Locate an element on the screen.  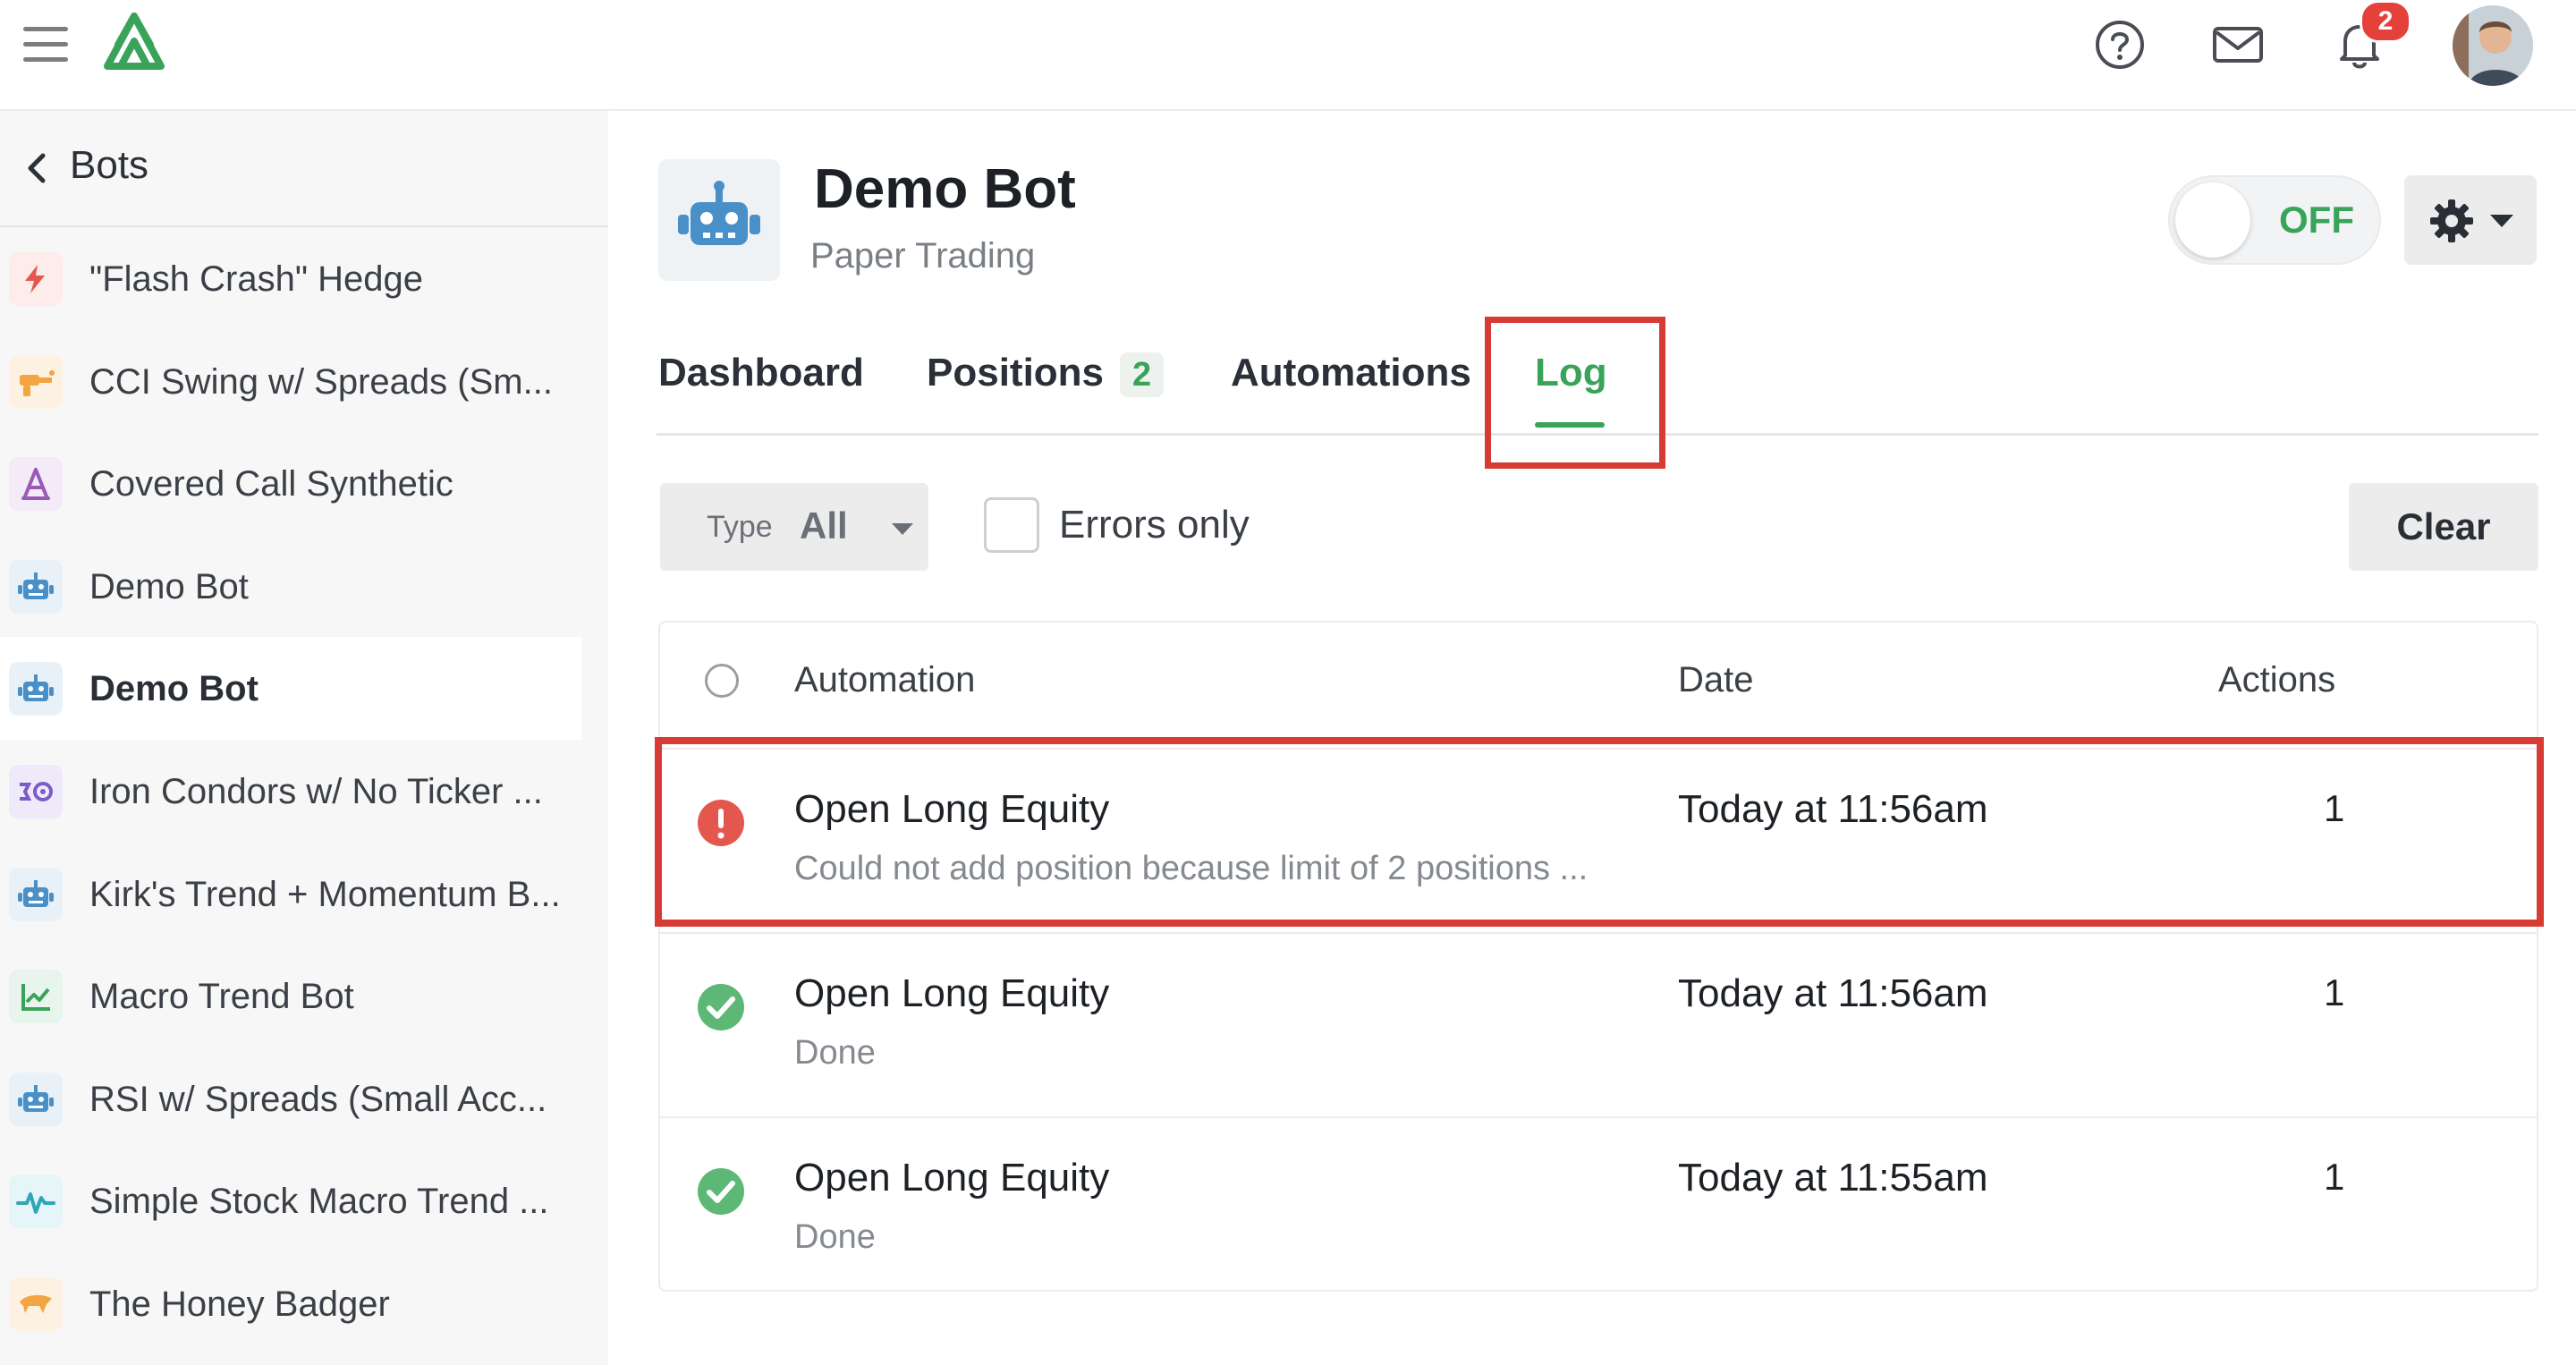
column-header-date: Date is located at coordinates (1716, 679).